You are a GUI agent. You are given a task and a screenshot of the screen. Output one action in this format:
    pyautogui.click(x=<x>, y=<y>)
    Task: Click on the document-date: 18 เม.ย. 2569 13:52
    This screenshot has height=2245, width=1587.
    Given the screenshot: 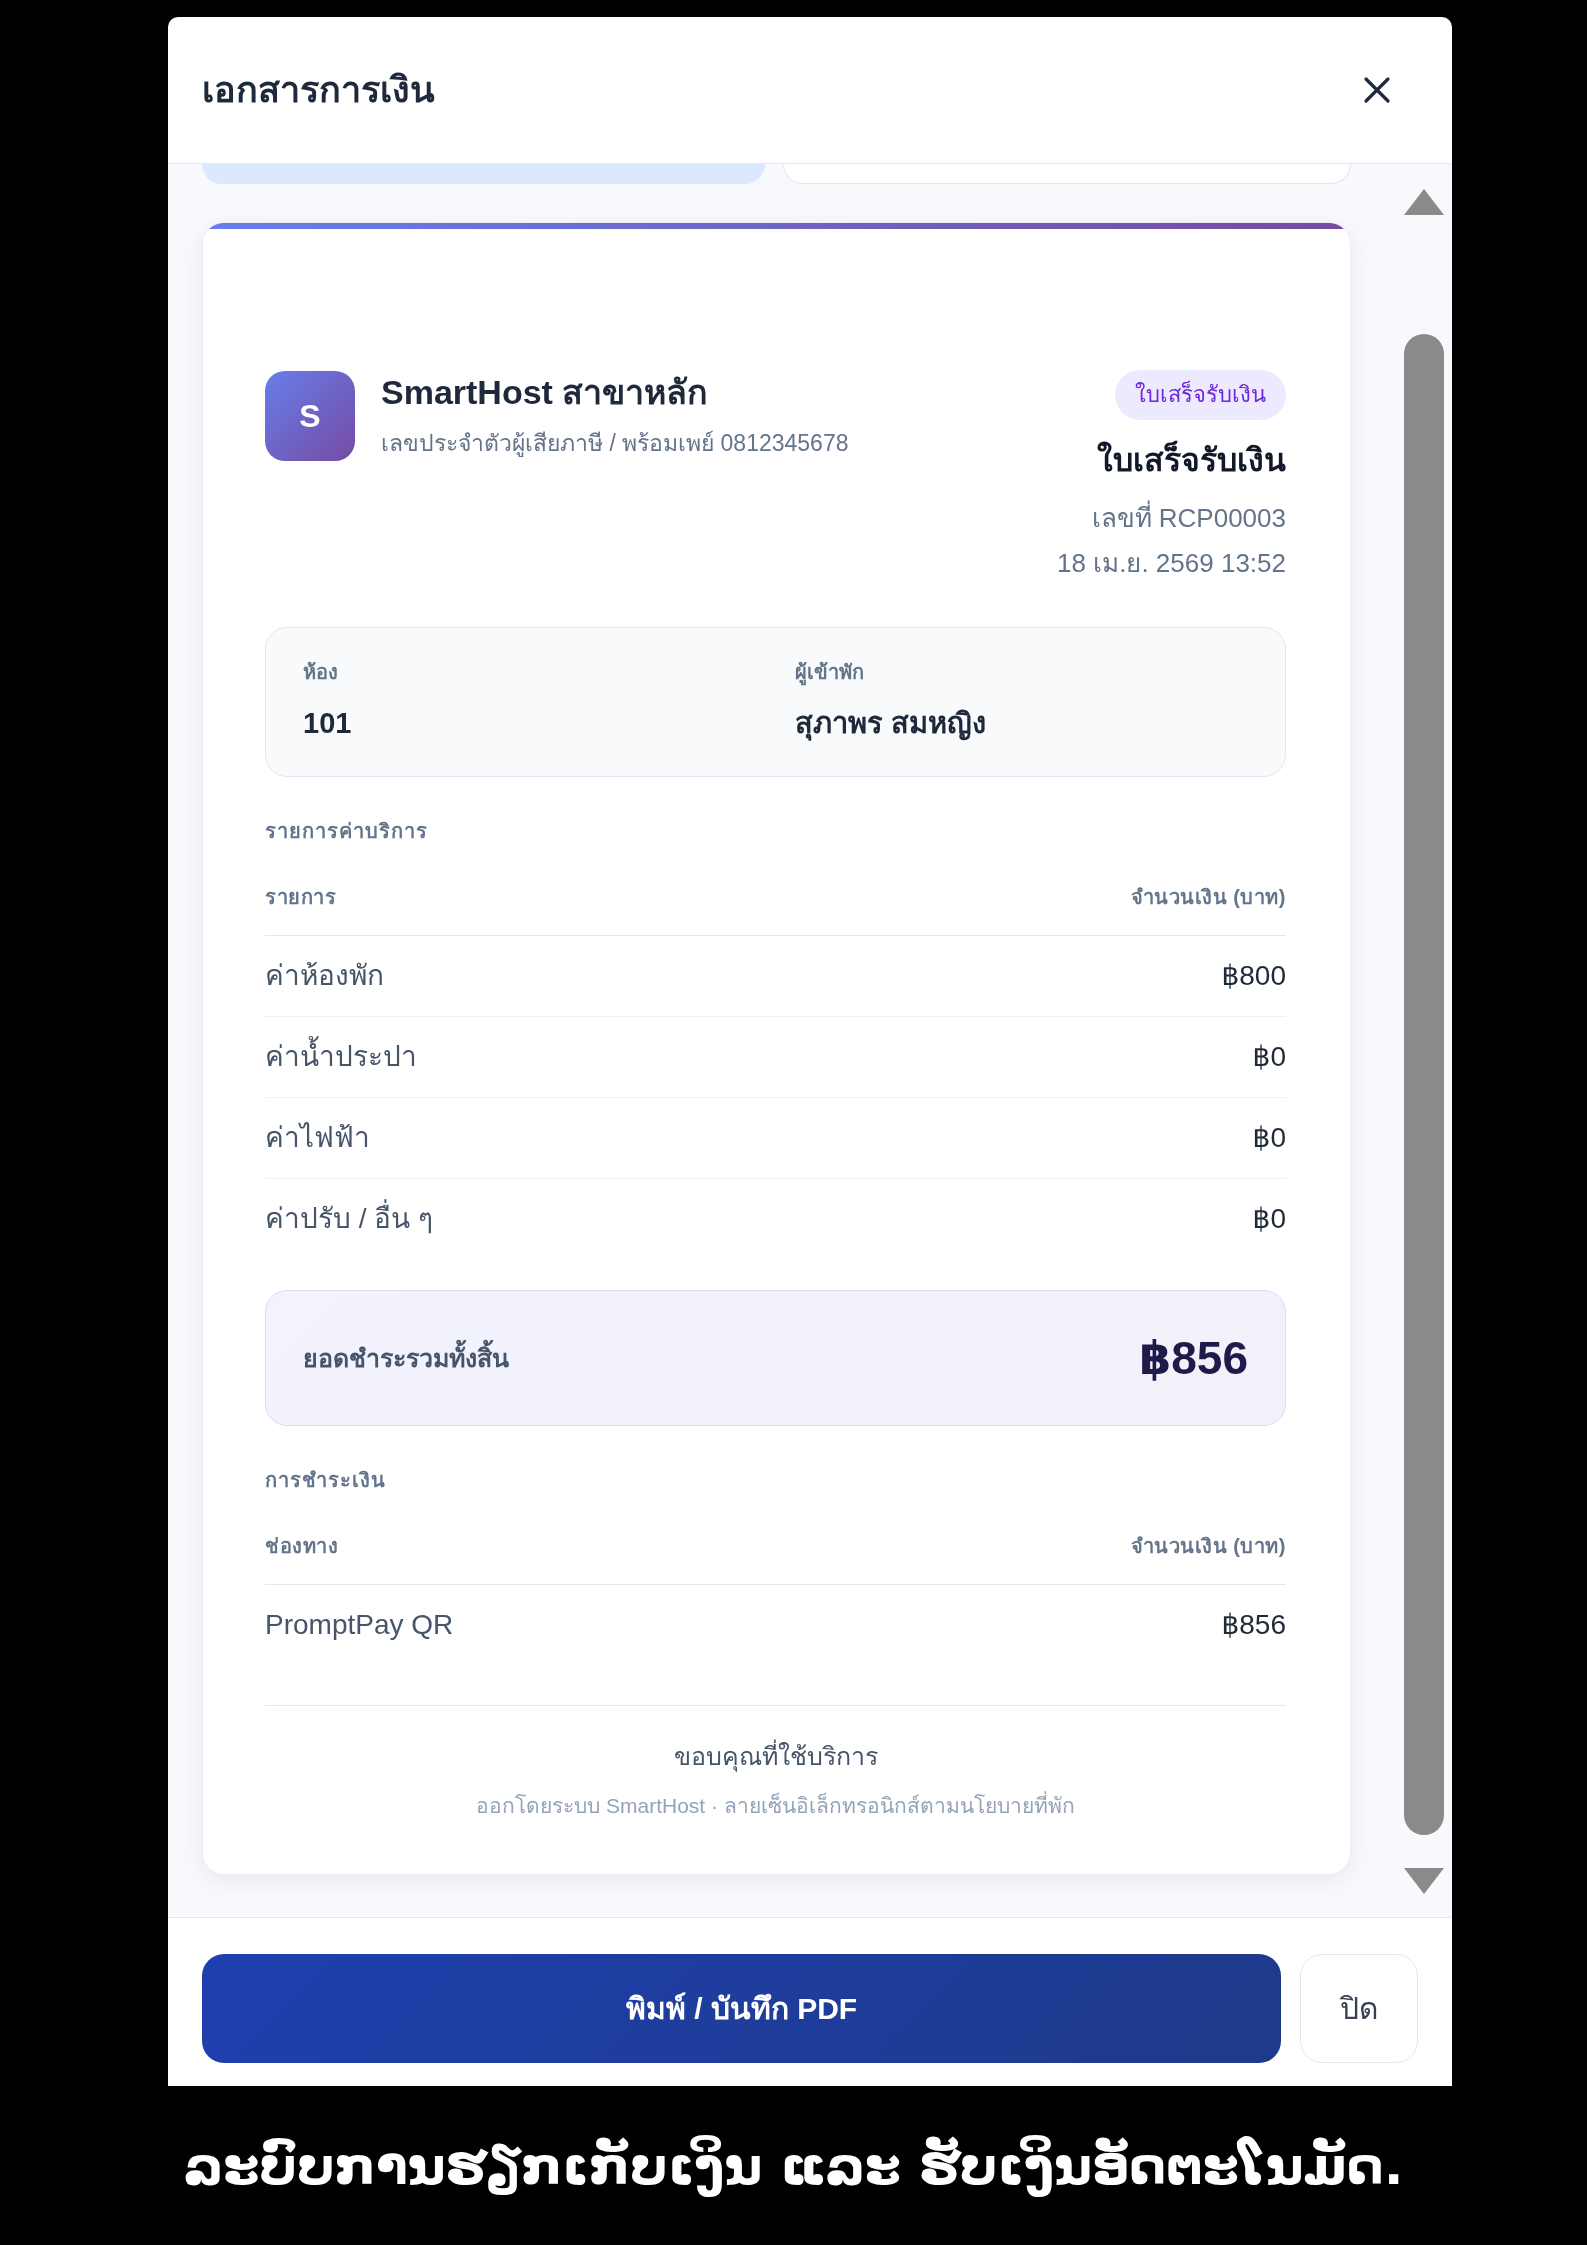 What is the action you would take?
    pyautogui.click(x=1171, y=563)
    